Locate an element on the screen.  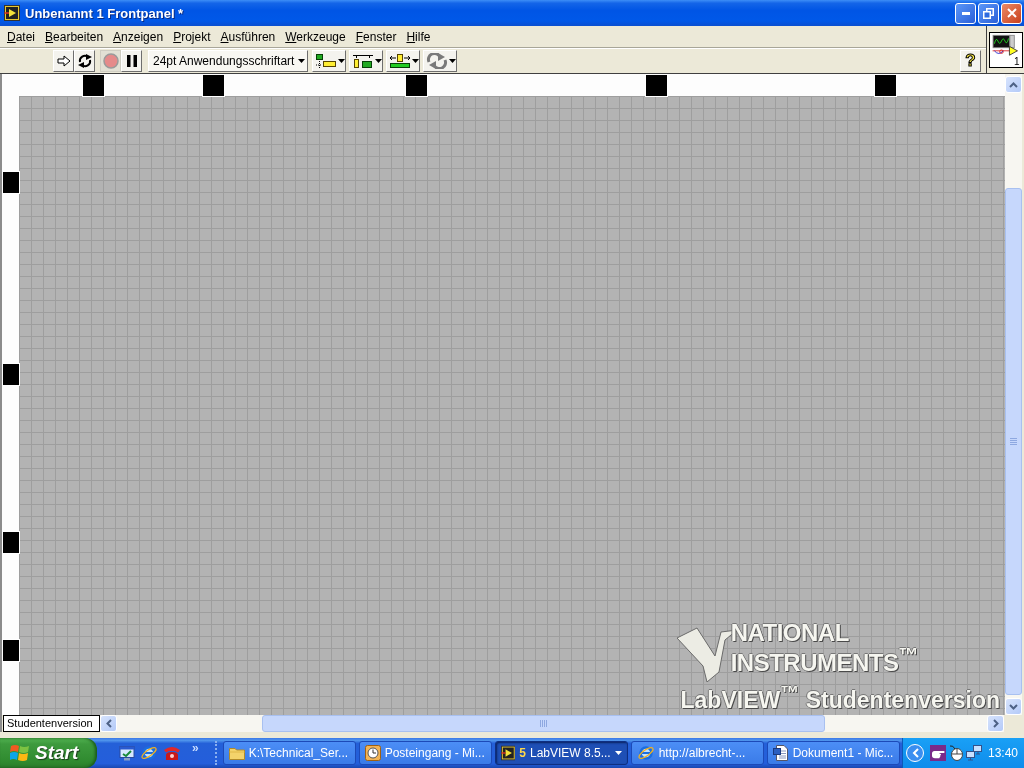
chevron-down-icon is located at coordinates (1013, 706).